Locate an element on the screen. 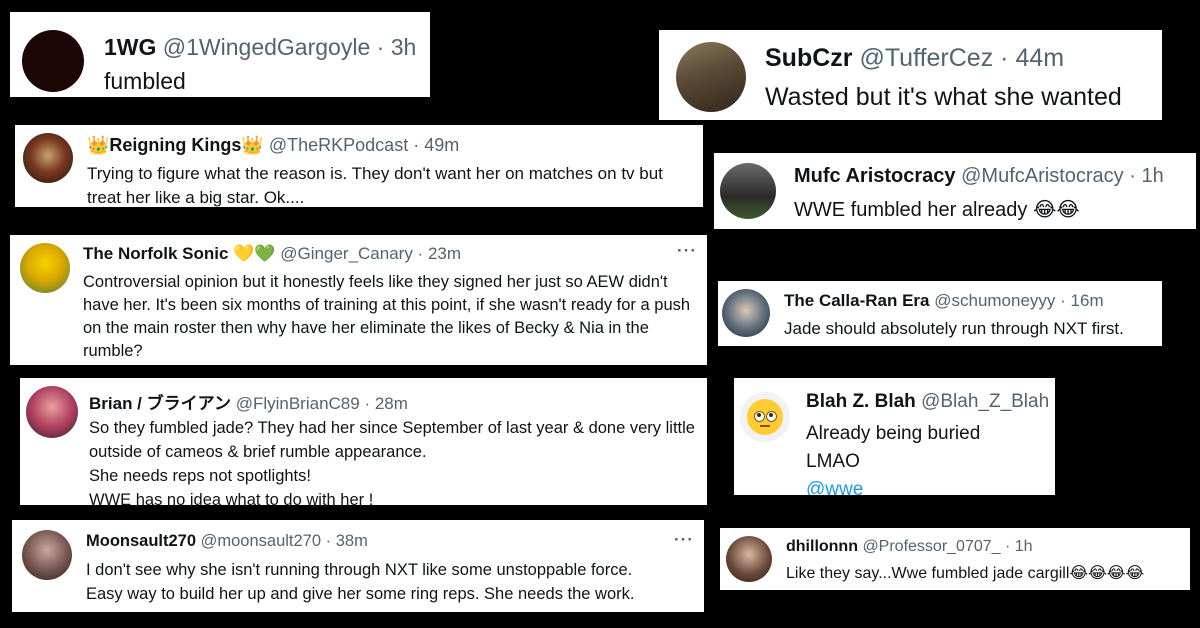 The width and height of the screenshot is (1200, 628). display-name: 👑Reigning Kings👑 is located at coordinates (175, 145).